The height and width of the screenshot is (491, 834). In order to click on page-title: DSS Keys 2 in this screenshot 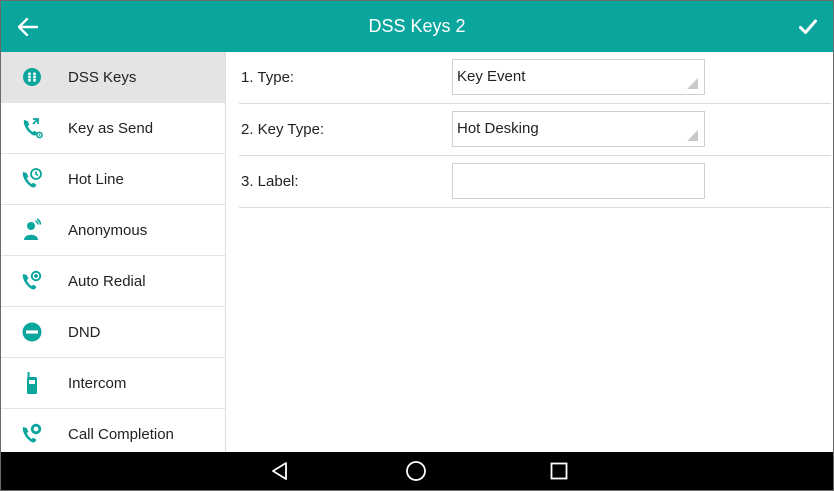, I will do `click(417, 26)`.